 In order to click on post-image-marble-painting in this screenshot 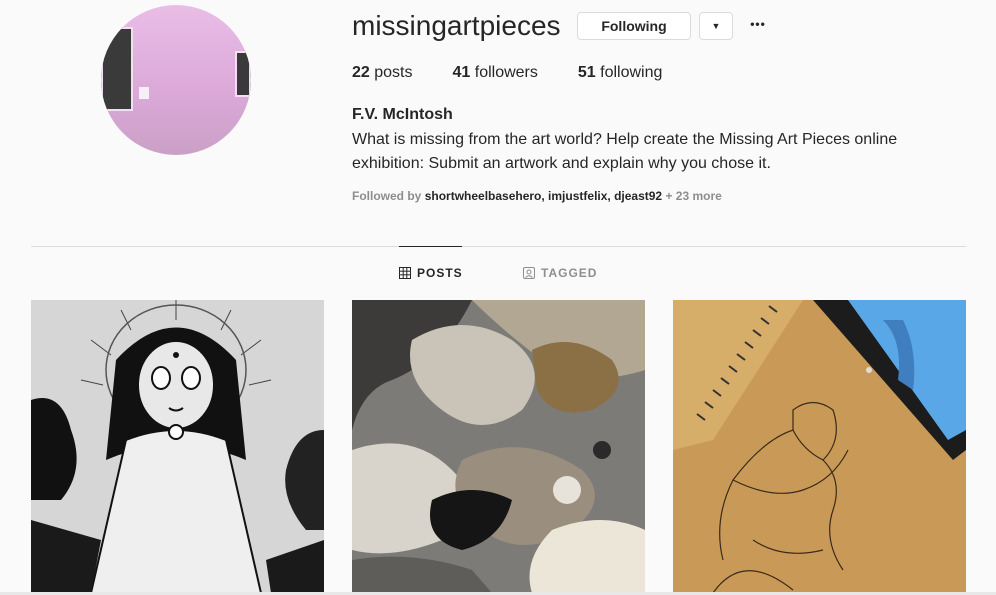, I will do `click(498, 446)`.